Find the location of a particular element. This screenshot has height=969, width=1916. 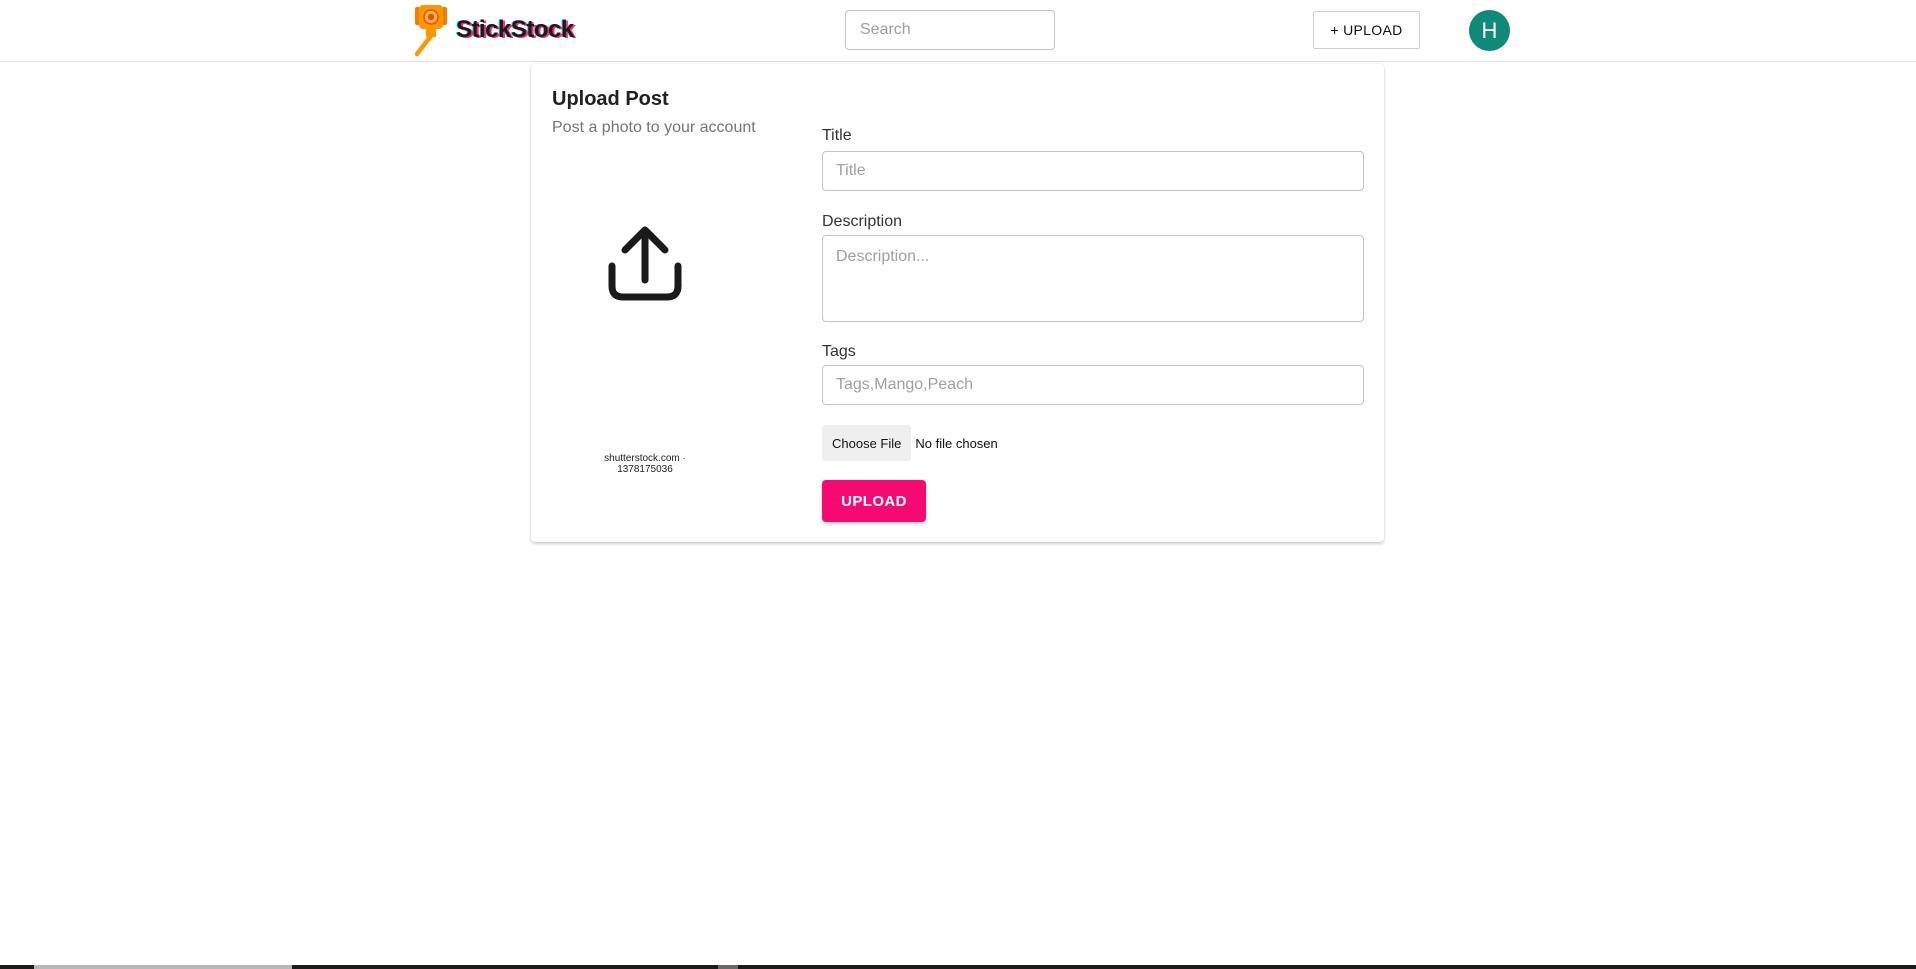

file-picker: Choose File No file chosen is located at coordinates (910, 443).